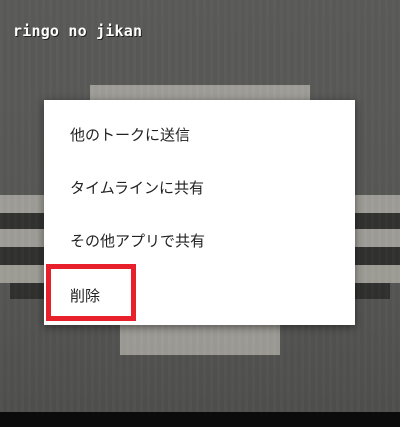 This screenshot has width=400, height=427. What do you see at coordinates (78, 31) in the screenshot?
I see `watermark-text: ringo no jikan` at bounding box center [78, 31].